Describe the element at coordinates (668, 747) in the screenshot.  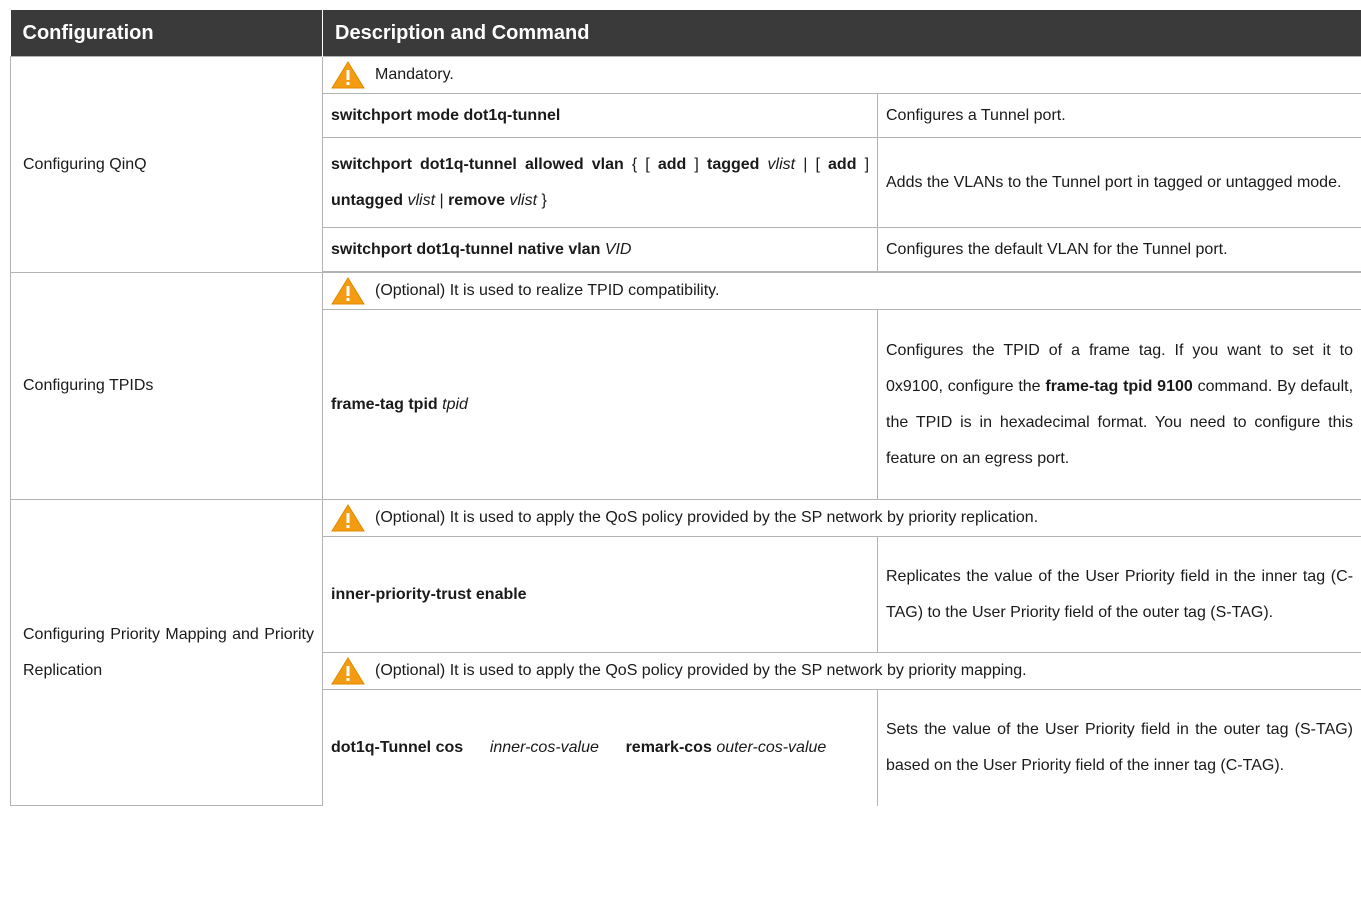
I see `command-keyword: remark-cos` at that location.